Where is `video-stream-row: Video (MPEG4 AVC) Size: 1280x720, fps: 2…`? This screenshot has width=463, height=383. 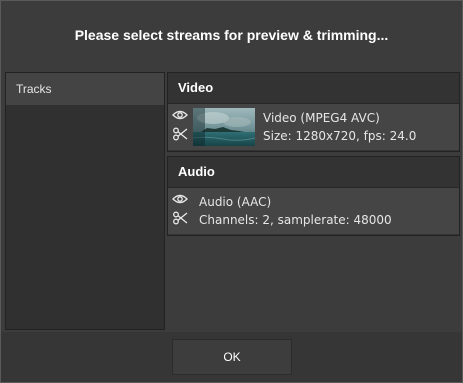
video-stream-row: Video (MPEG4 AVC) Size: 1280x720, fps: 2… is located at coordinates (313, 126).